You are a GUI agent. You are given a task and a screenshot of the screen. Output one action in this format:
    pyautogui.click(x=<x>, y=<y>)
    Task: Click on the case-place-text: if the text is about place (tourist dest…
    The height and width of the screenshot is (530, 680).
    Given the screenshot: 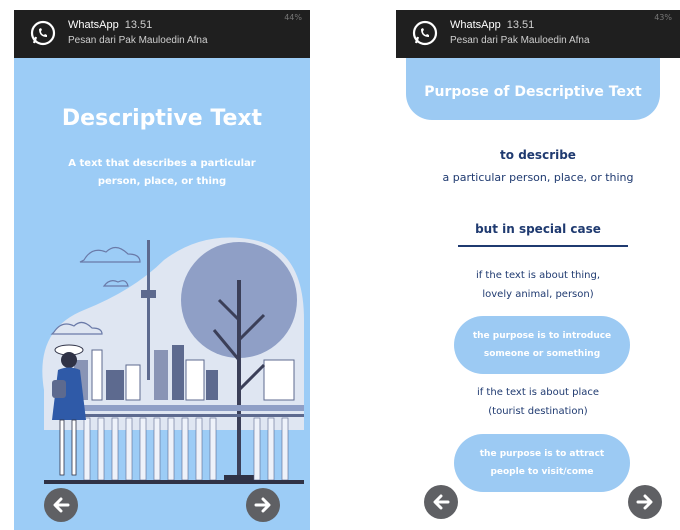 What is the action you would take?
    pyautogui.click(x=538, y=402)
    